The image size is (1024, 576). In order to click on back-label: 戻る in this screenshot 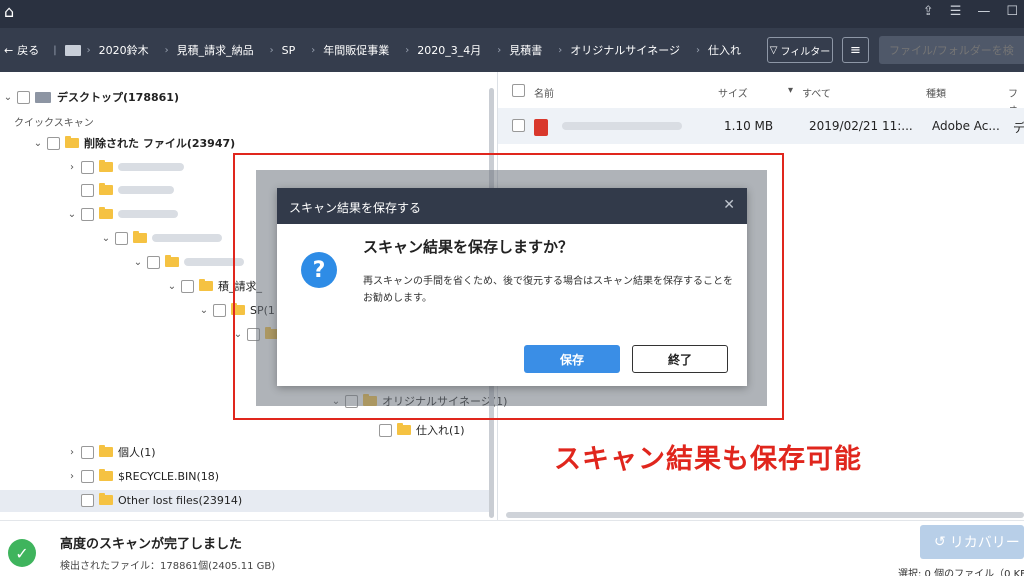, I will do `click(28, 50)`.